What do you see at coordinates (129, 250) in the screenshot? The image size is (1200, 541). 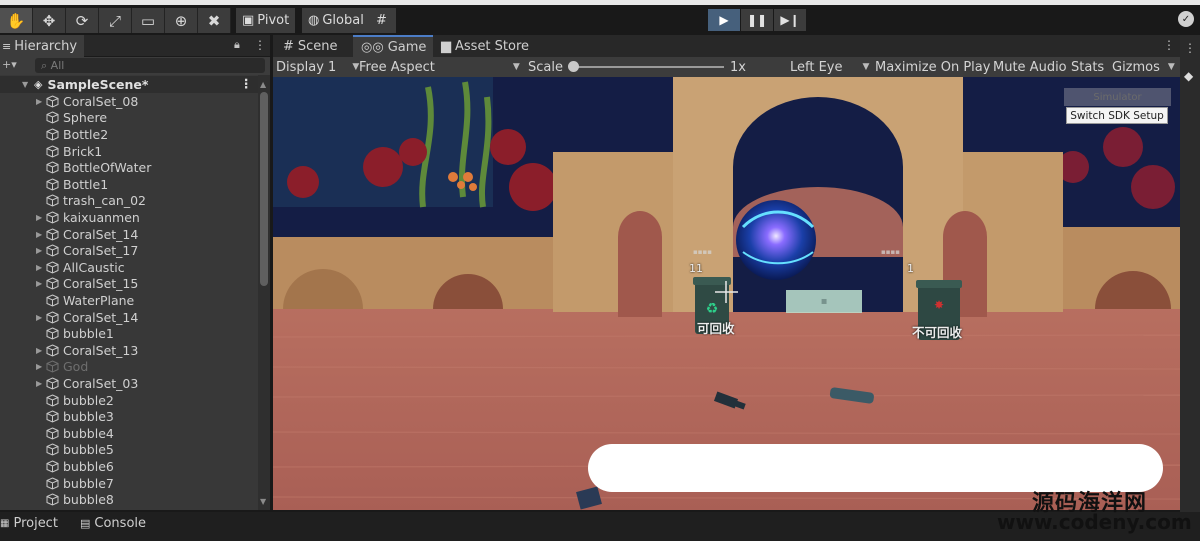 I see `hierarchy-item: ▶ CoralSet_17` at bounding box center [129, 250].